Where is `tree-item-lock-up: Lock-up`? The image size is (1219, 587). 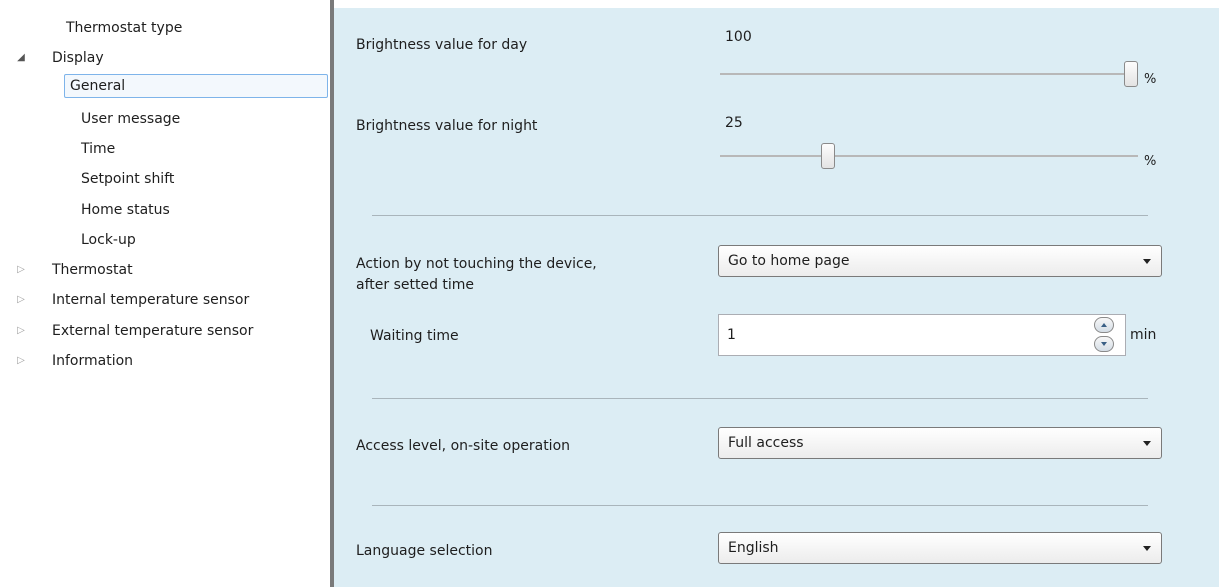
tree-item-lock-up: Lock-up is located at coordinates (108, 240).